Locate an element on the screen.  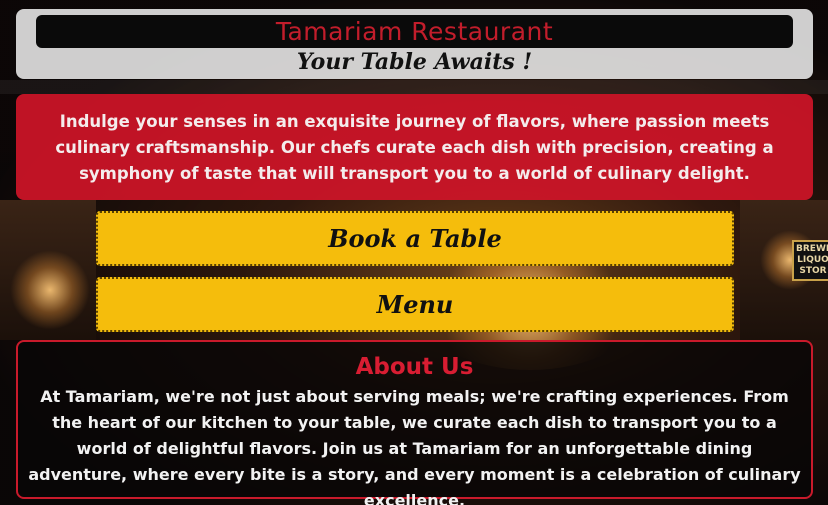
restaurant-name: Tamariam Restaurant is located at coordinates (414, 31).